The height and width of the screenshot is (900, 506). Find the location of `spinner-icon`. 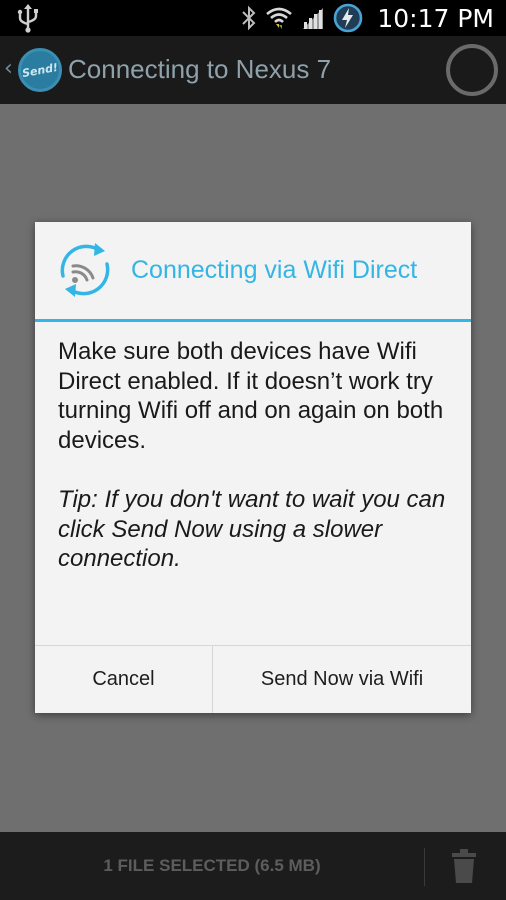

spinner-icon is located at coordinates (472, 70).